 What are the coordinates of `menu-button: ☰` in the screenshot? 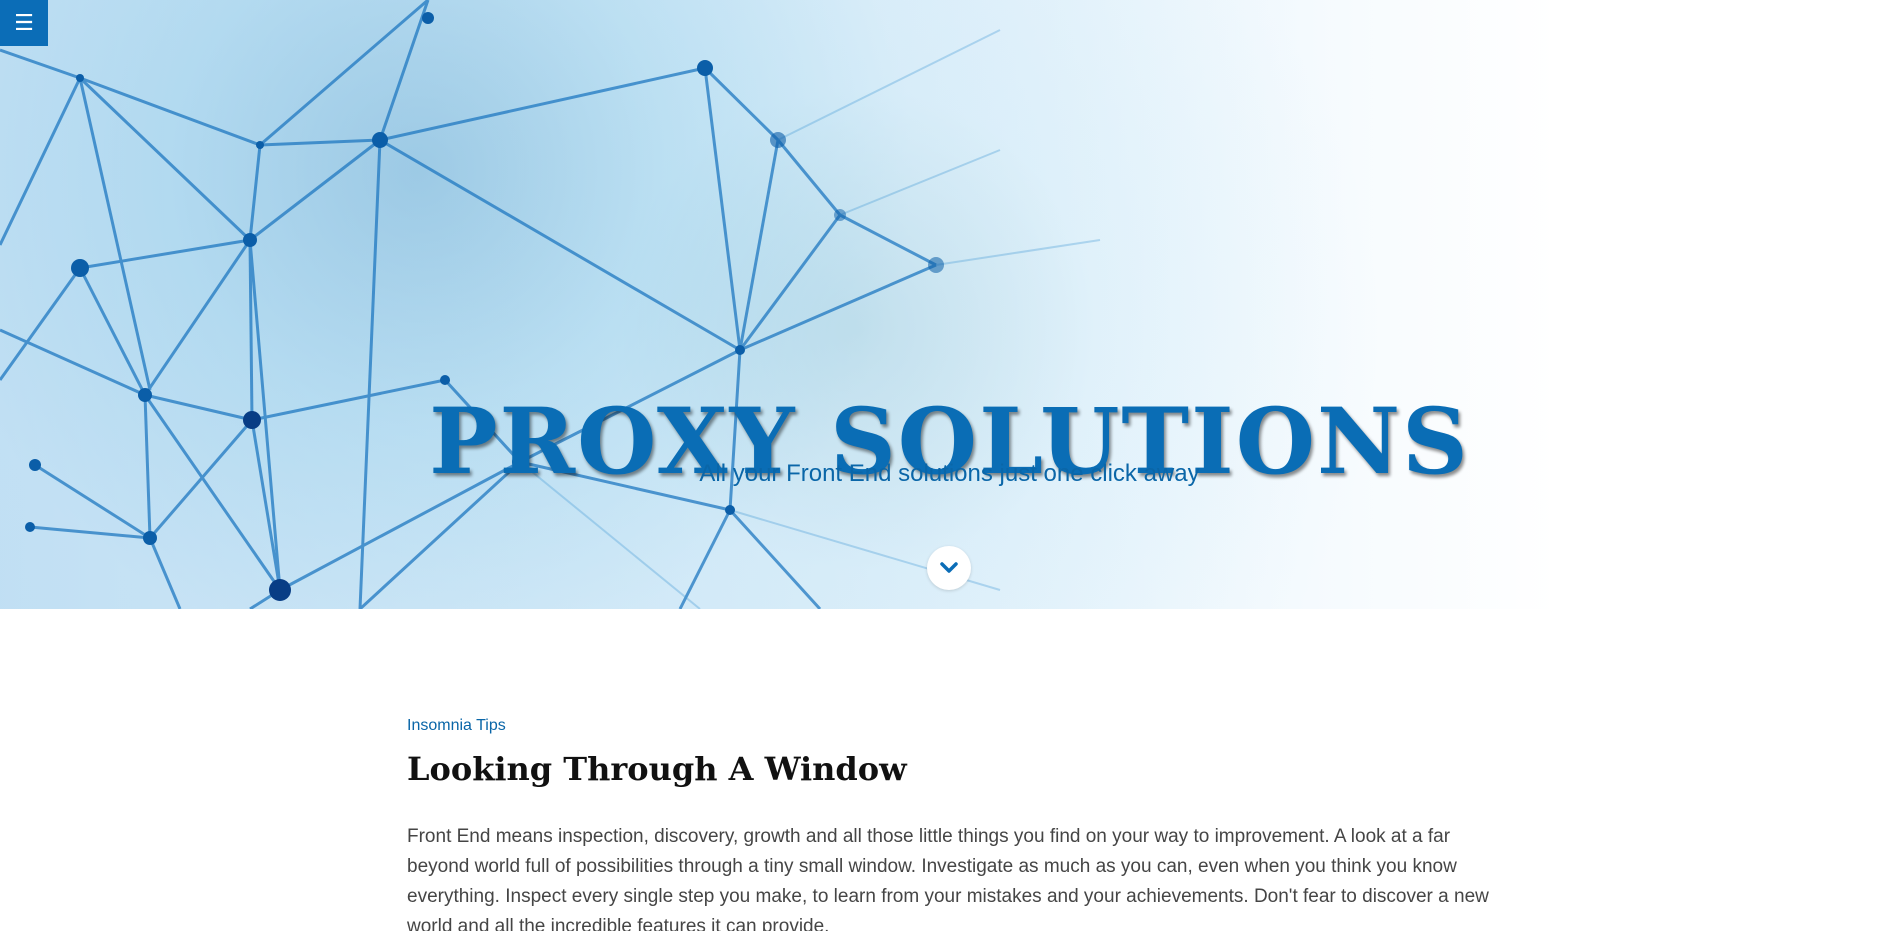 It's located at (24, 23).